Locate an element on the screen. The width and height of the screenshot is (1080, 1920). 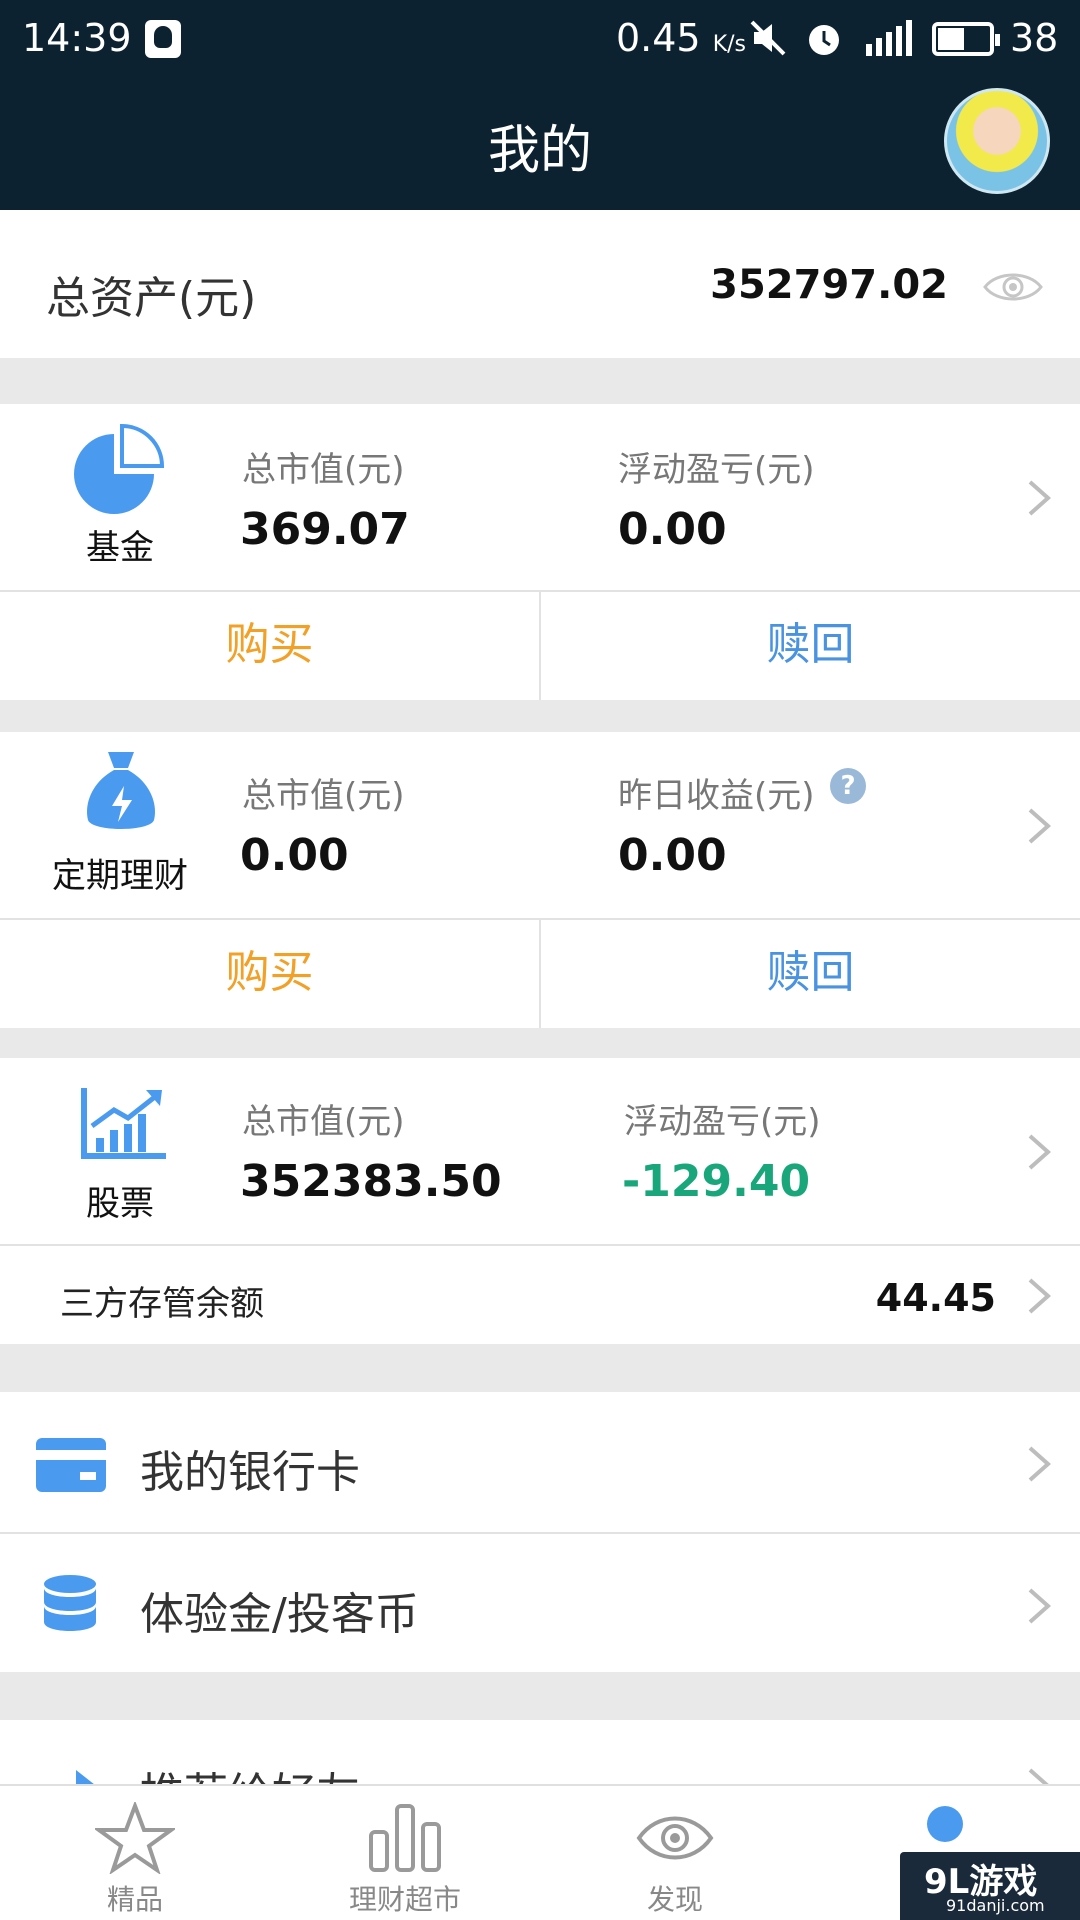
tab-featured-label: 精品 is located at coordinates (134, 1899).